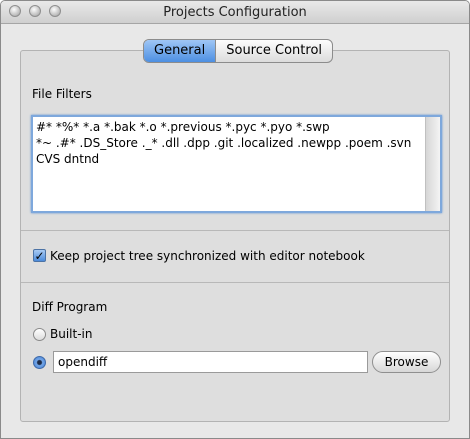 The image size is (470, 439). What do you see at coordinates (432, 164) in the screenshot?
I see `file-filters-scrollbar` at bounding box center [432, 164].